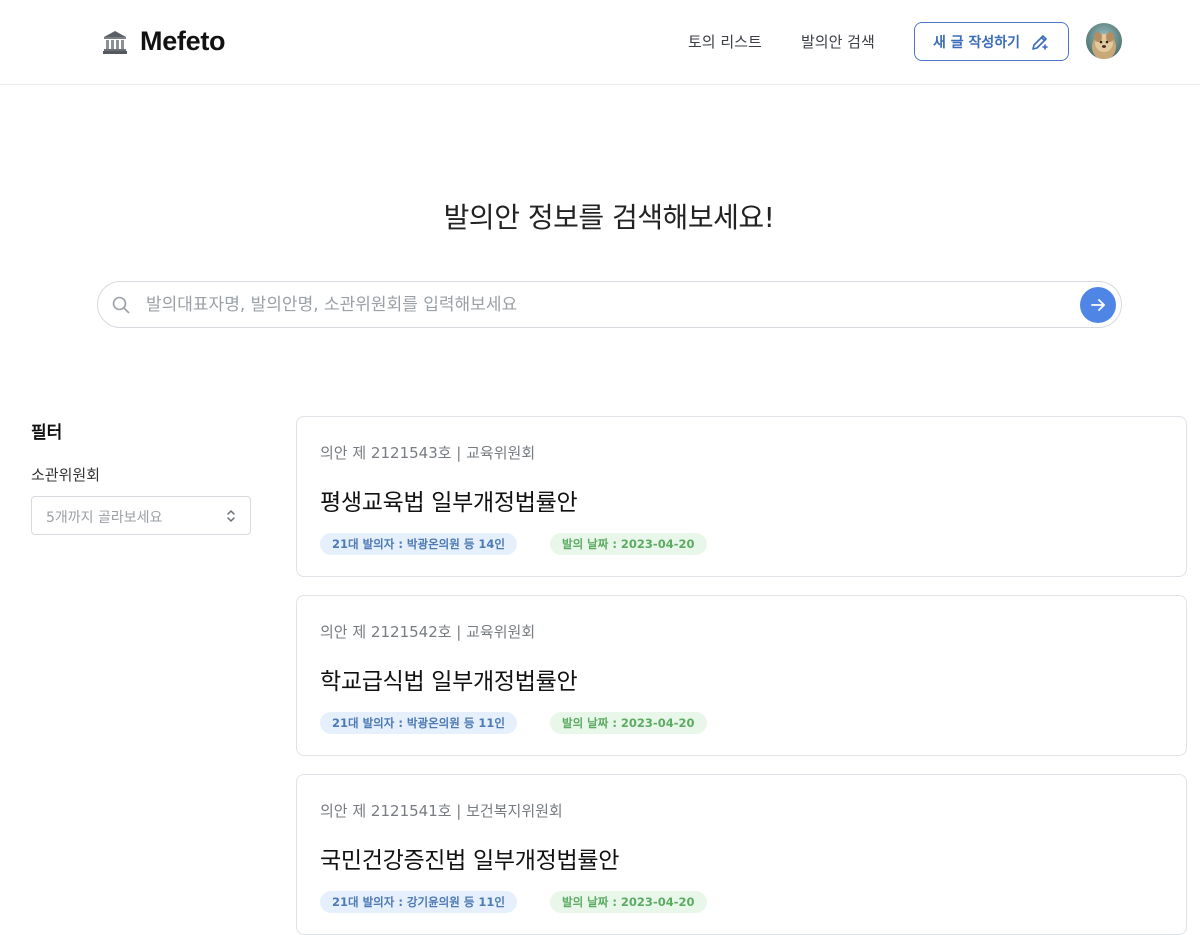  I want to click on logo-home-link: Mefeto, so click(164, 41).